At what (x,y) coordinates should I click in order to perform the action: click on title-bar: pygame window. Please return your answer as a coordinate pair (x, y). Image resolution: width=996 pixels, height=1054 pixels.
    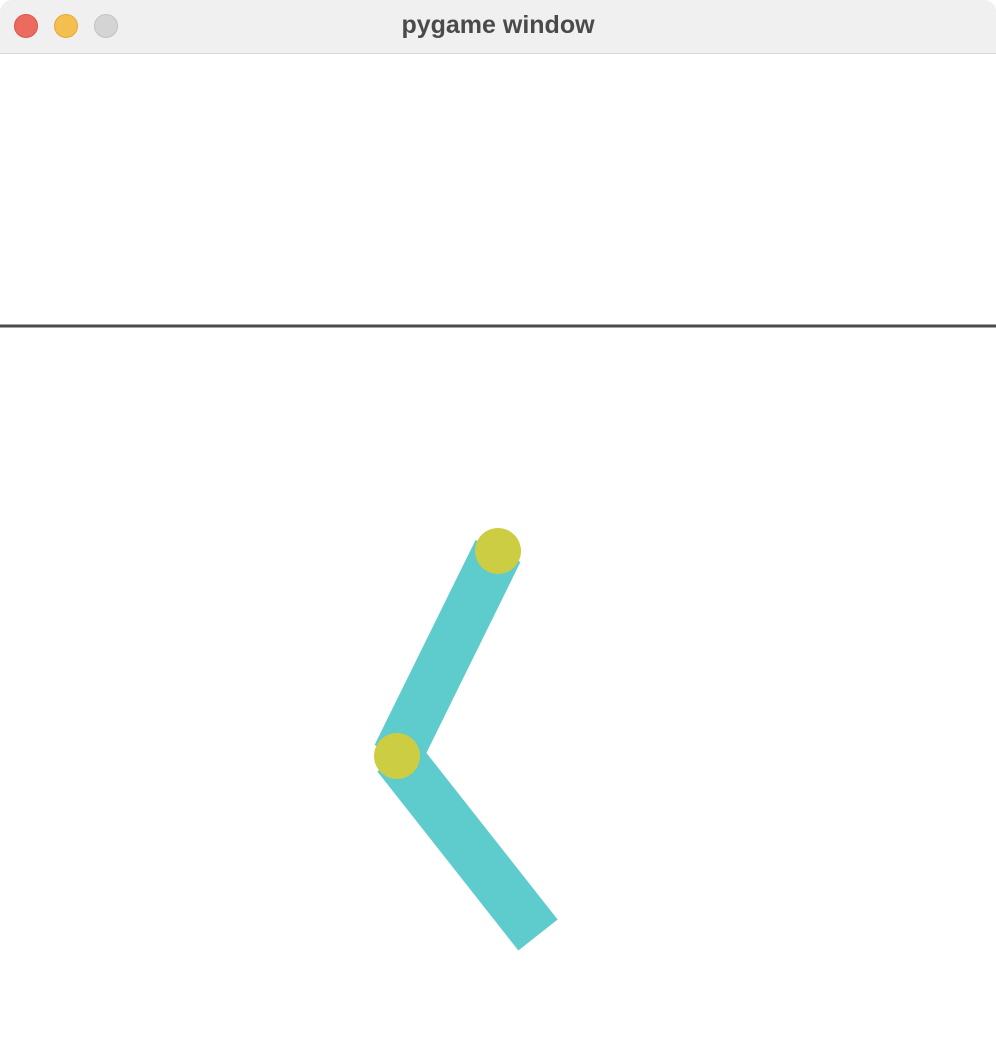
    Looking at the image, I should click on (498, 27).